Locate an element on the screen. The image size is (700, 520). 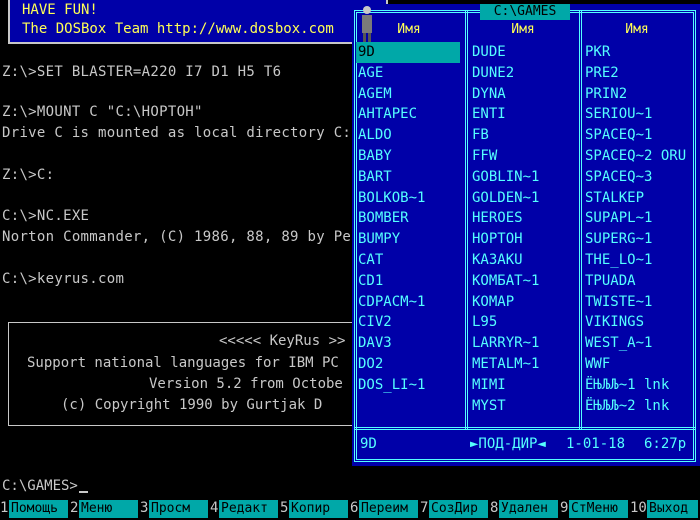
fkey-2-button: 2 Меню is located at coordinates (105, 509).